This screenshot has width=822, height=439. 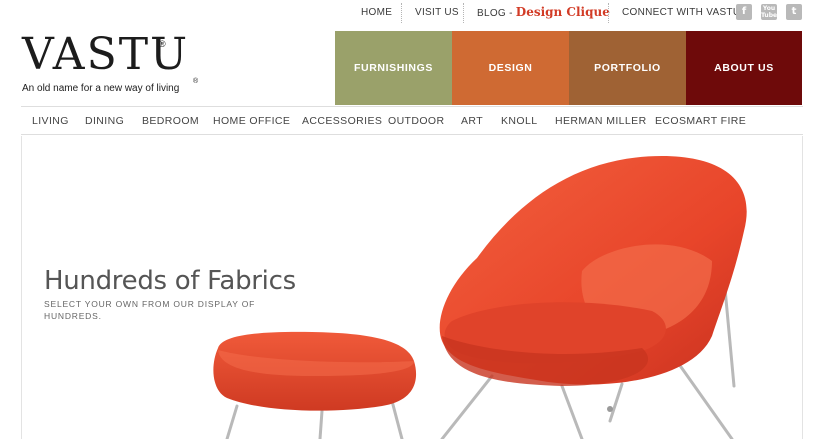 What do you see at coordinates (342, 121) in the screenshot?
I see `category-accessories: ACCESSORIES` at bounding box center [342, 121].